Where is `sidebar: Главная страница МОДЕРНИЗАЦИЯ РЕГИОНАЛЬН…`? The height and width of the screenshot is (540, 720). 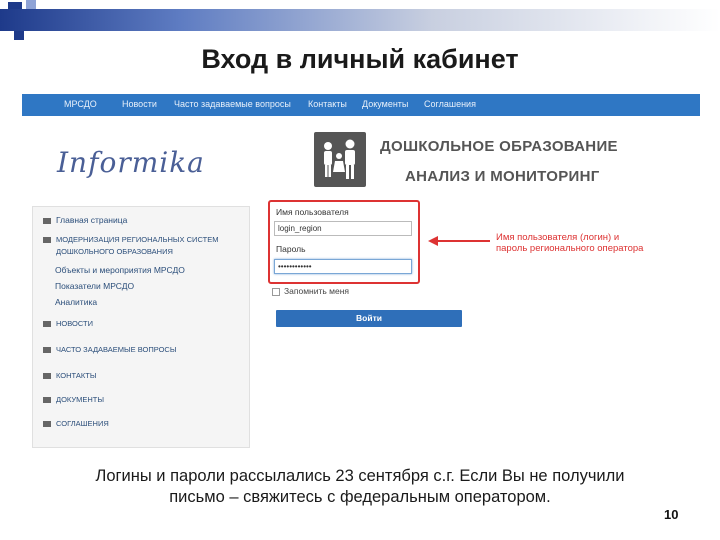 sidebar: Главная страница МОДЕРНИЗАЦИЯ РЕГИОНАЛЬН… is located at coordinates (141, 327).